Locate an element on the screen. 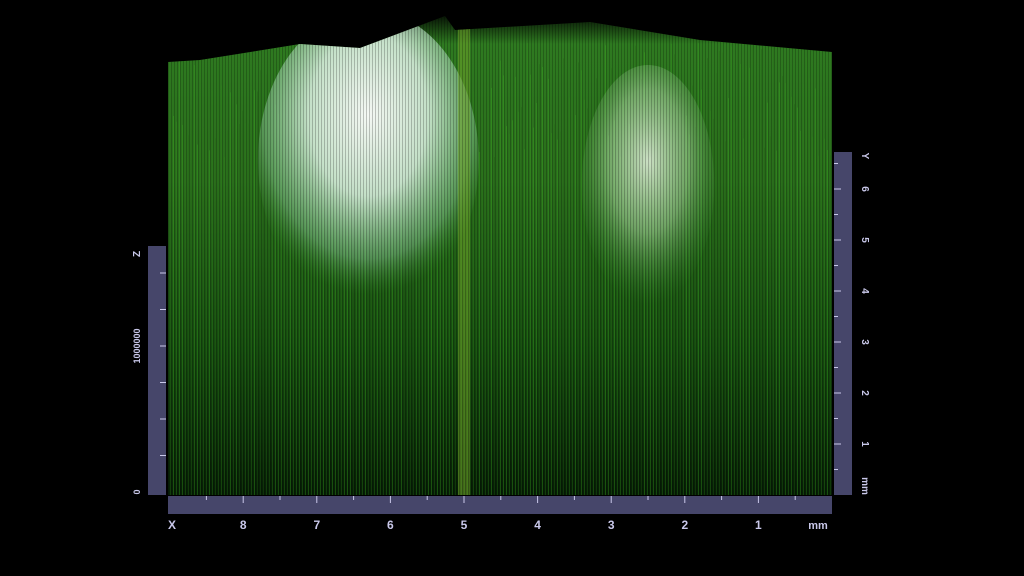  z-axis-name: Z is located at coordinates (137, 254).